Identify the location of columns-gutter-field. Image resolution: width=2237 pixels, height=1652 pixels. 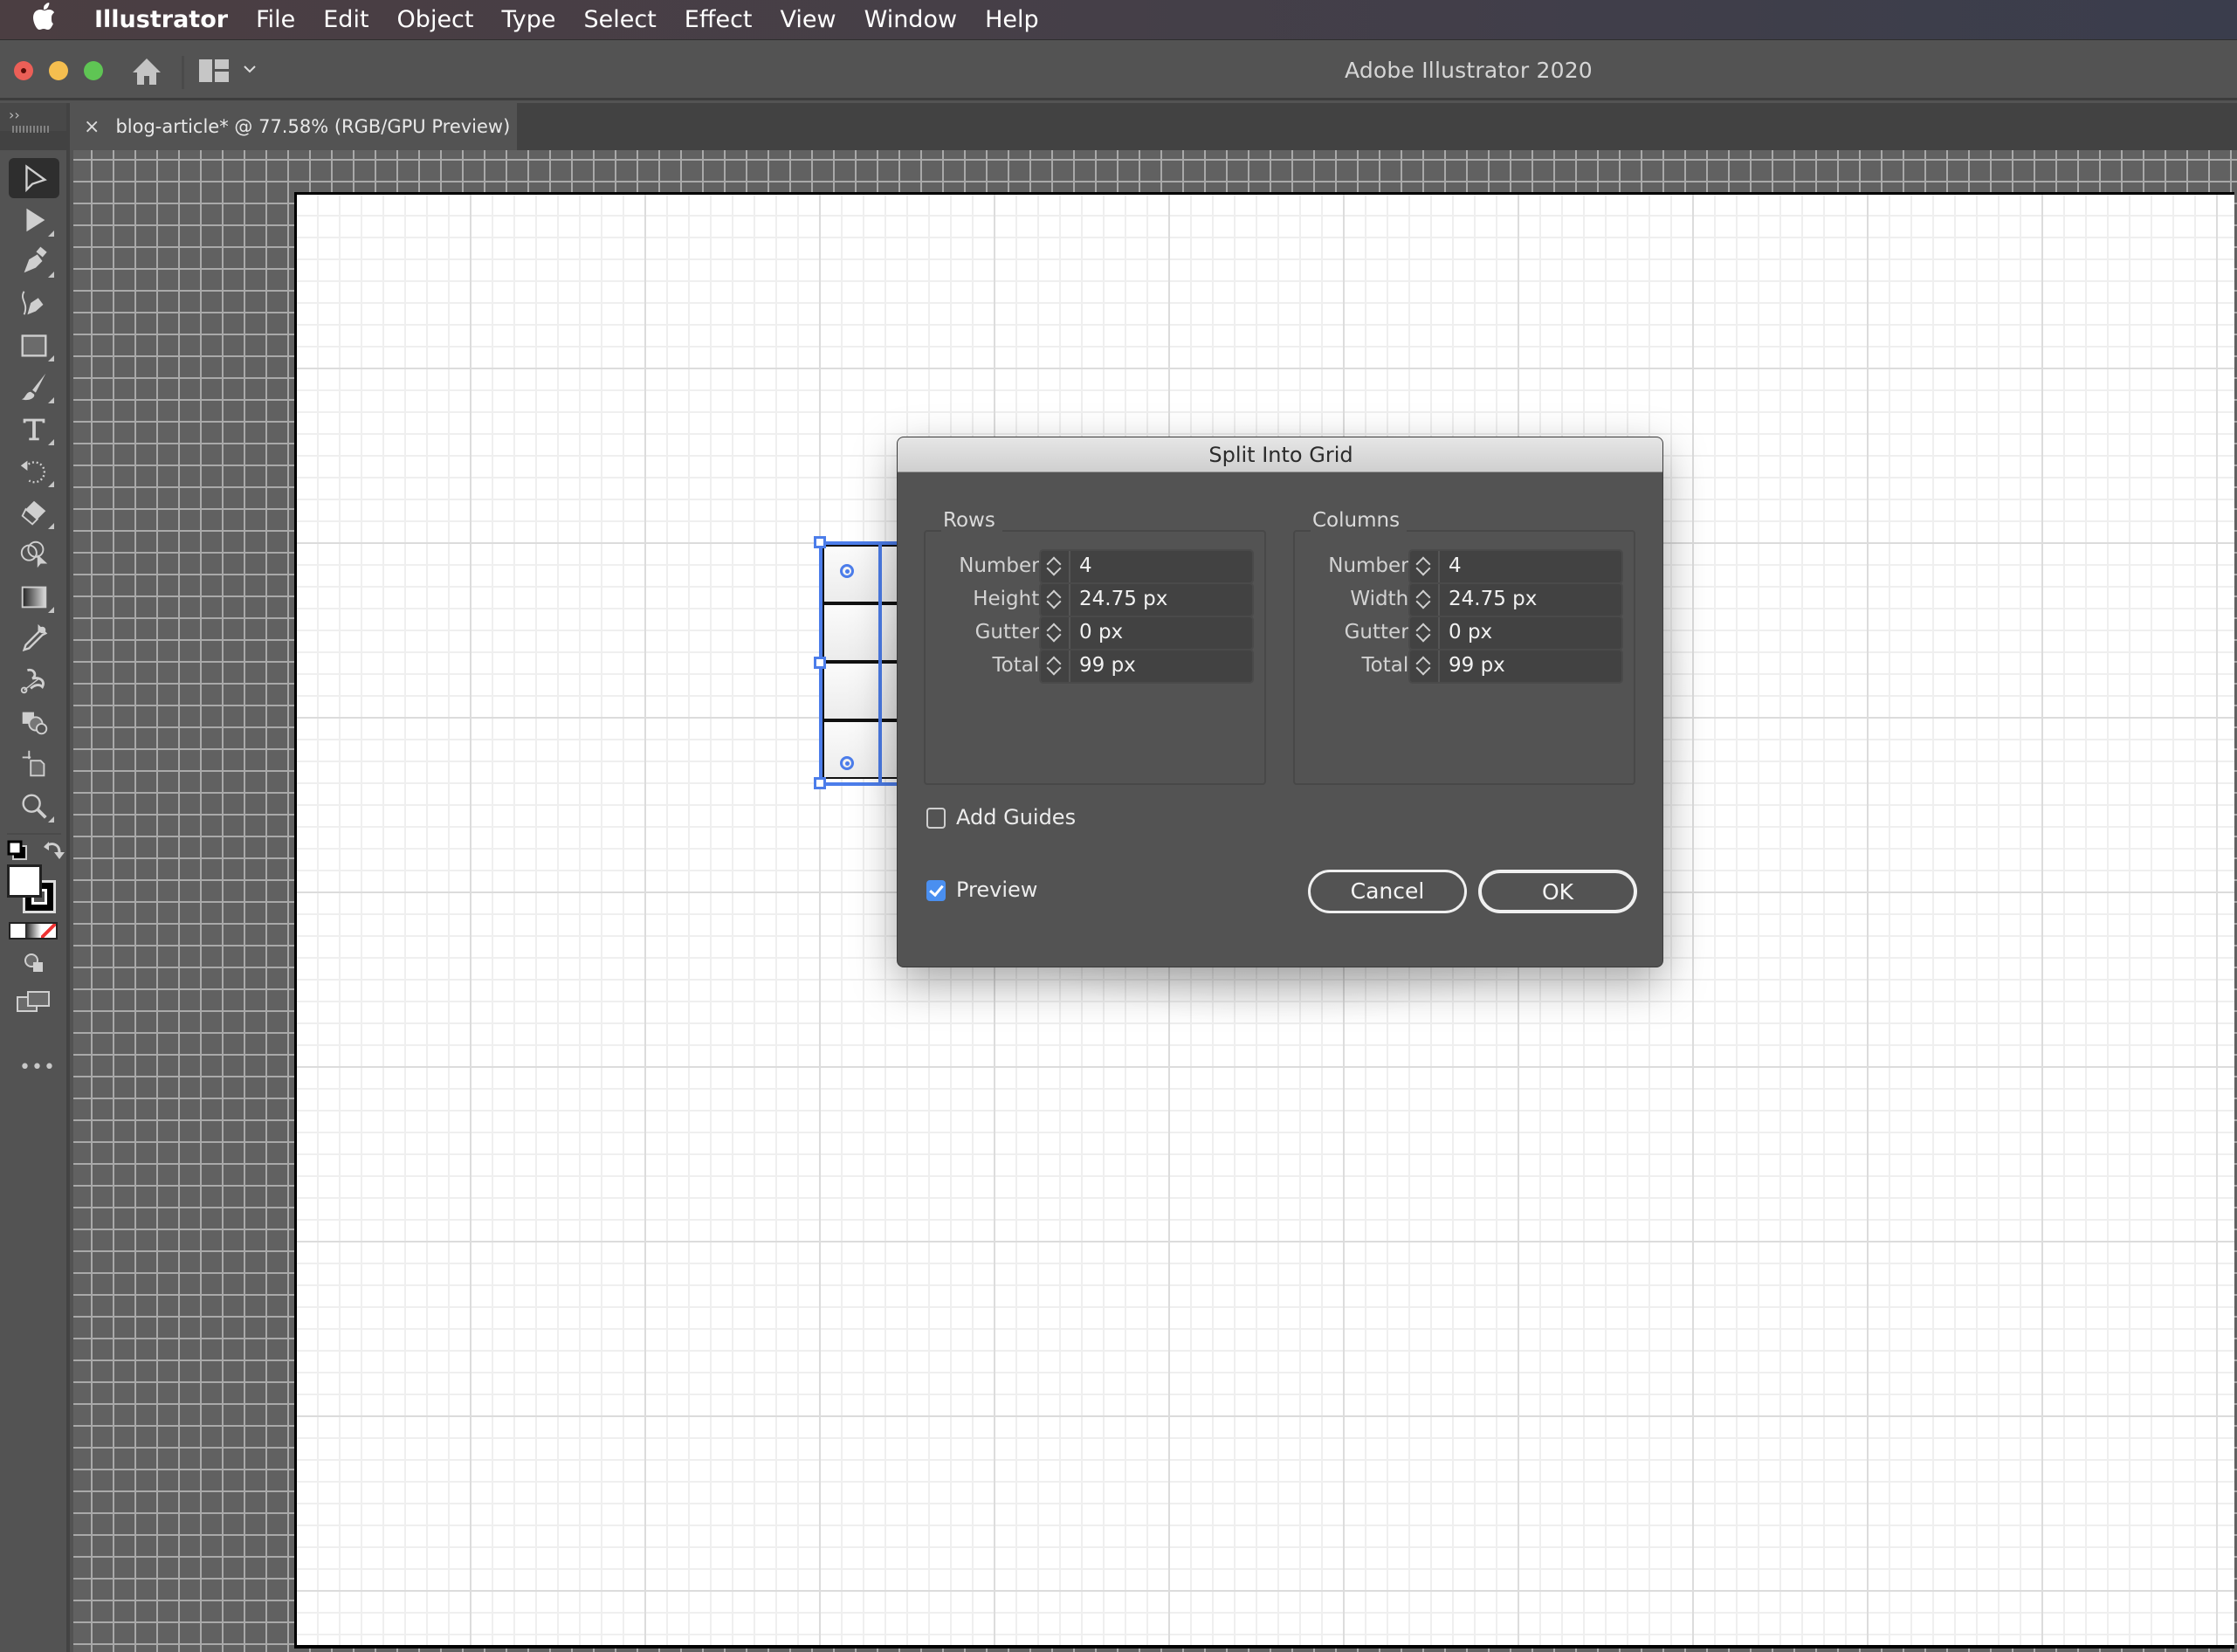
(1515, 633).